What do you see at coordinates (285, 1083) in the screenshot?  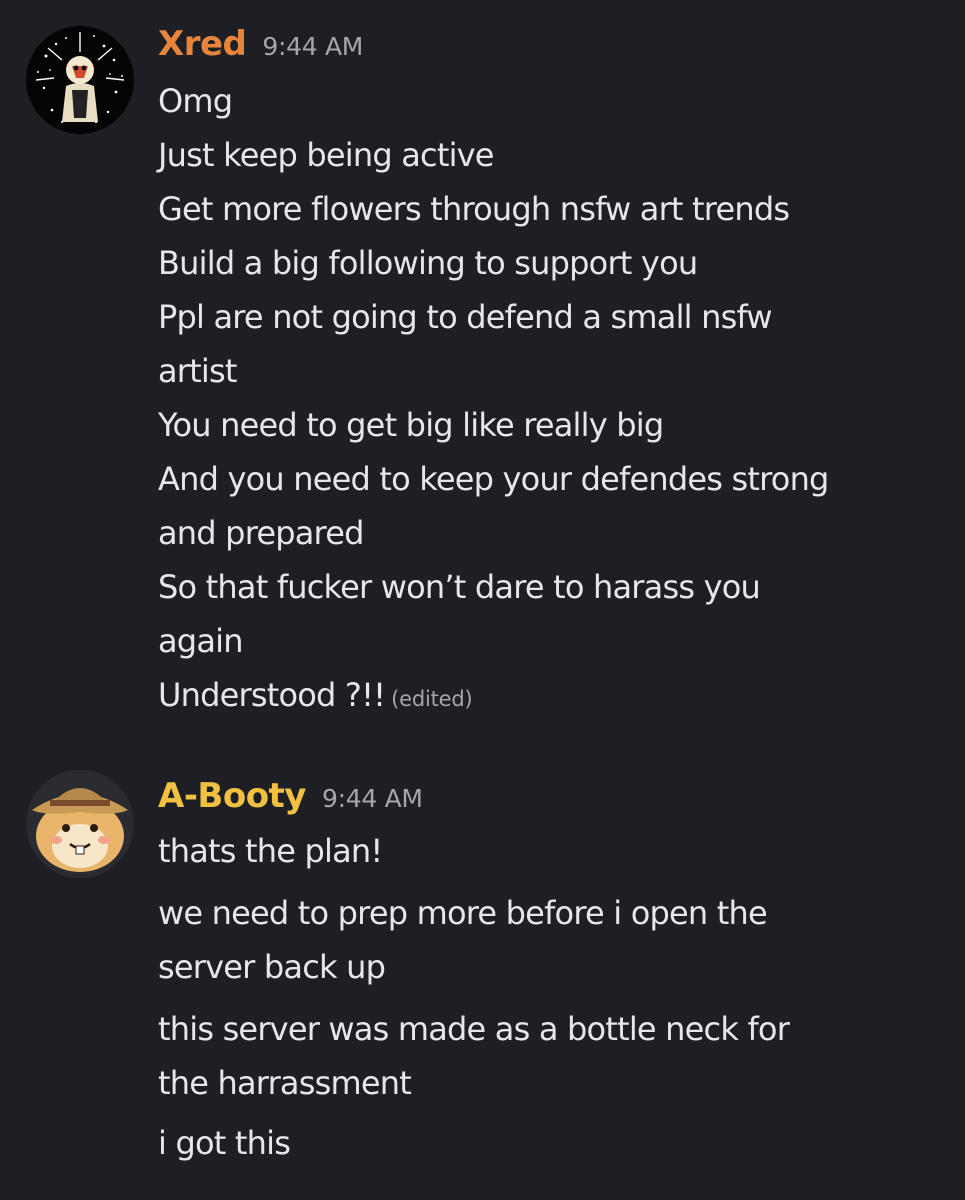 I see `message-line: the harrassment` at bounding box center [285, 1083].